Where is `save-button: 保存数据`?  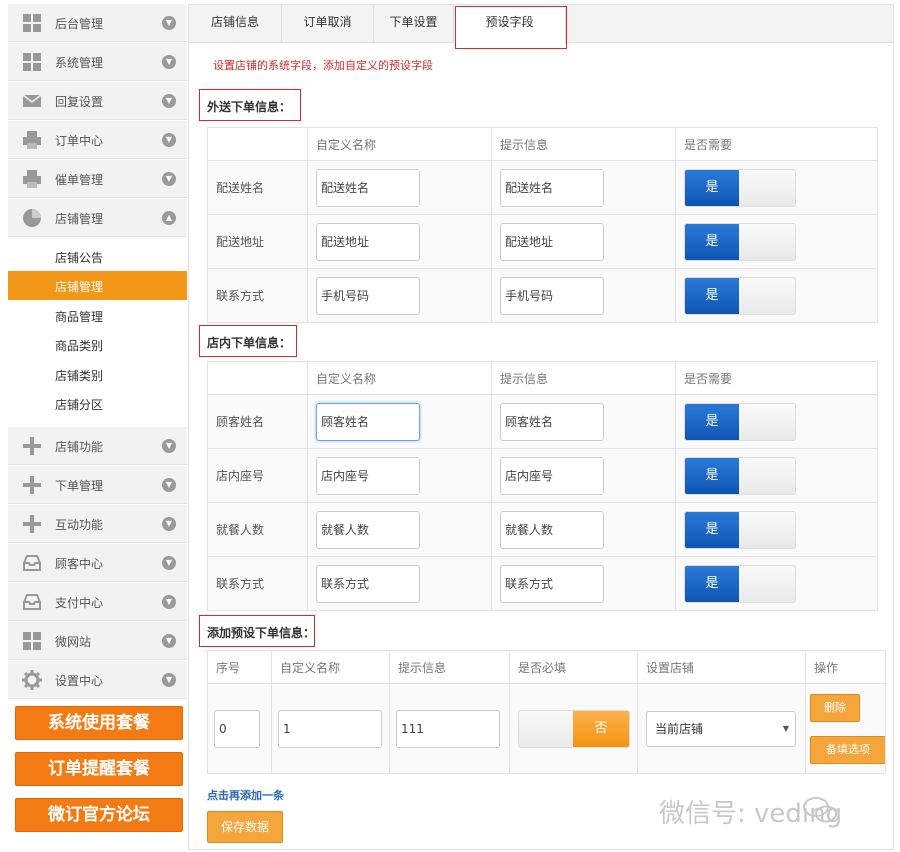 save-button: 保存数据 is located at coordinates (245, 827).